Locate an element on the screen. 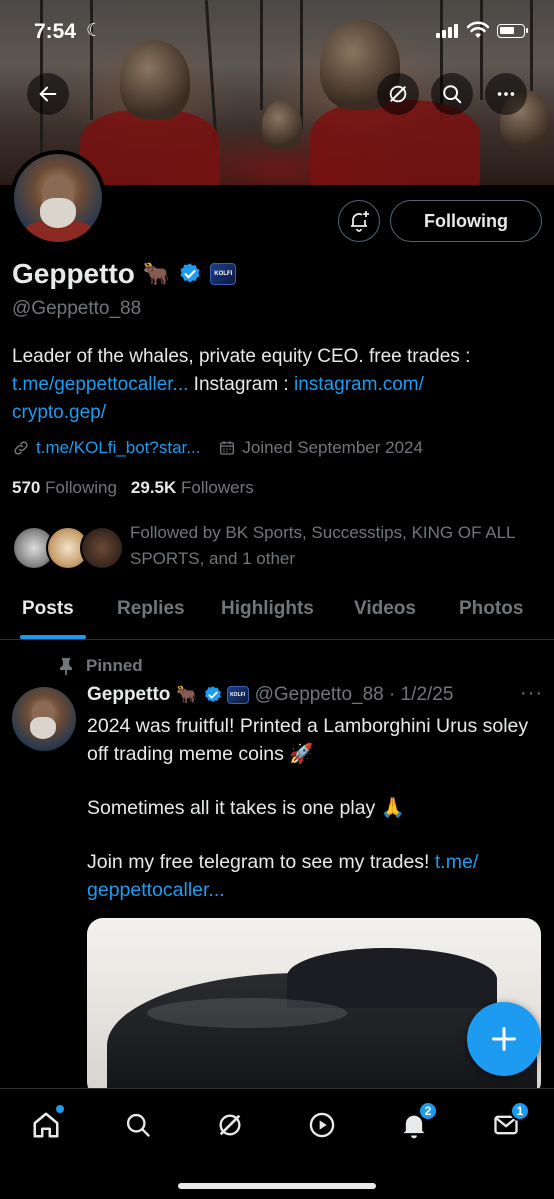 The width and height of the screenshot is (554, 1199). search-button is located at coordinates (452, 94).